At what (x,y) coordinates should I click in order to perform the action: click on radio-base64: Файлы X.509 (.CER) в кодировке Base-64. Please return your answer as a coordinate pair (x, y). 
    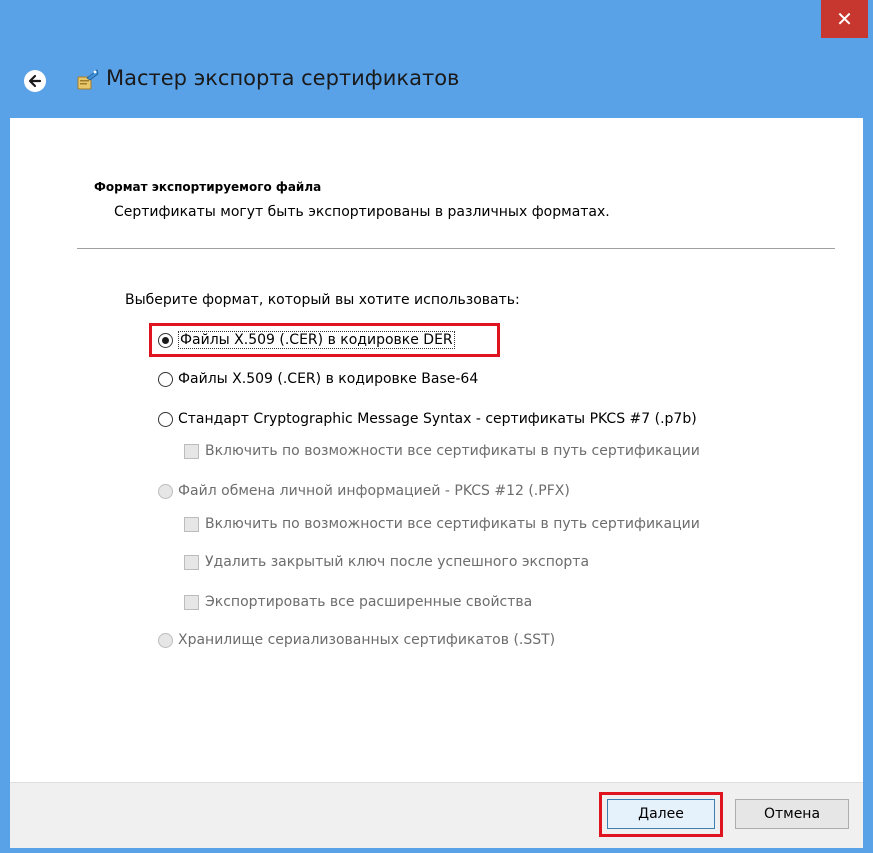
    Looking at the image, I should click on (318, 379).